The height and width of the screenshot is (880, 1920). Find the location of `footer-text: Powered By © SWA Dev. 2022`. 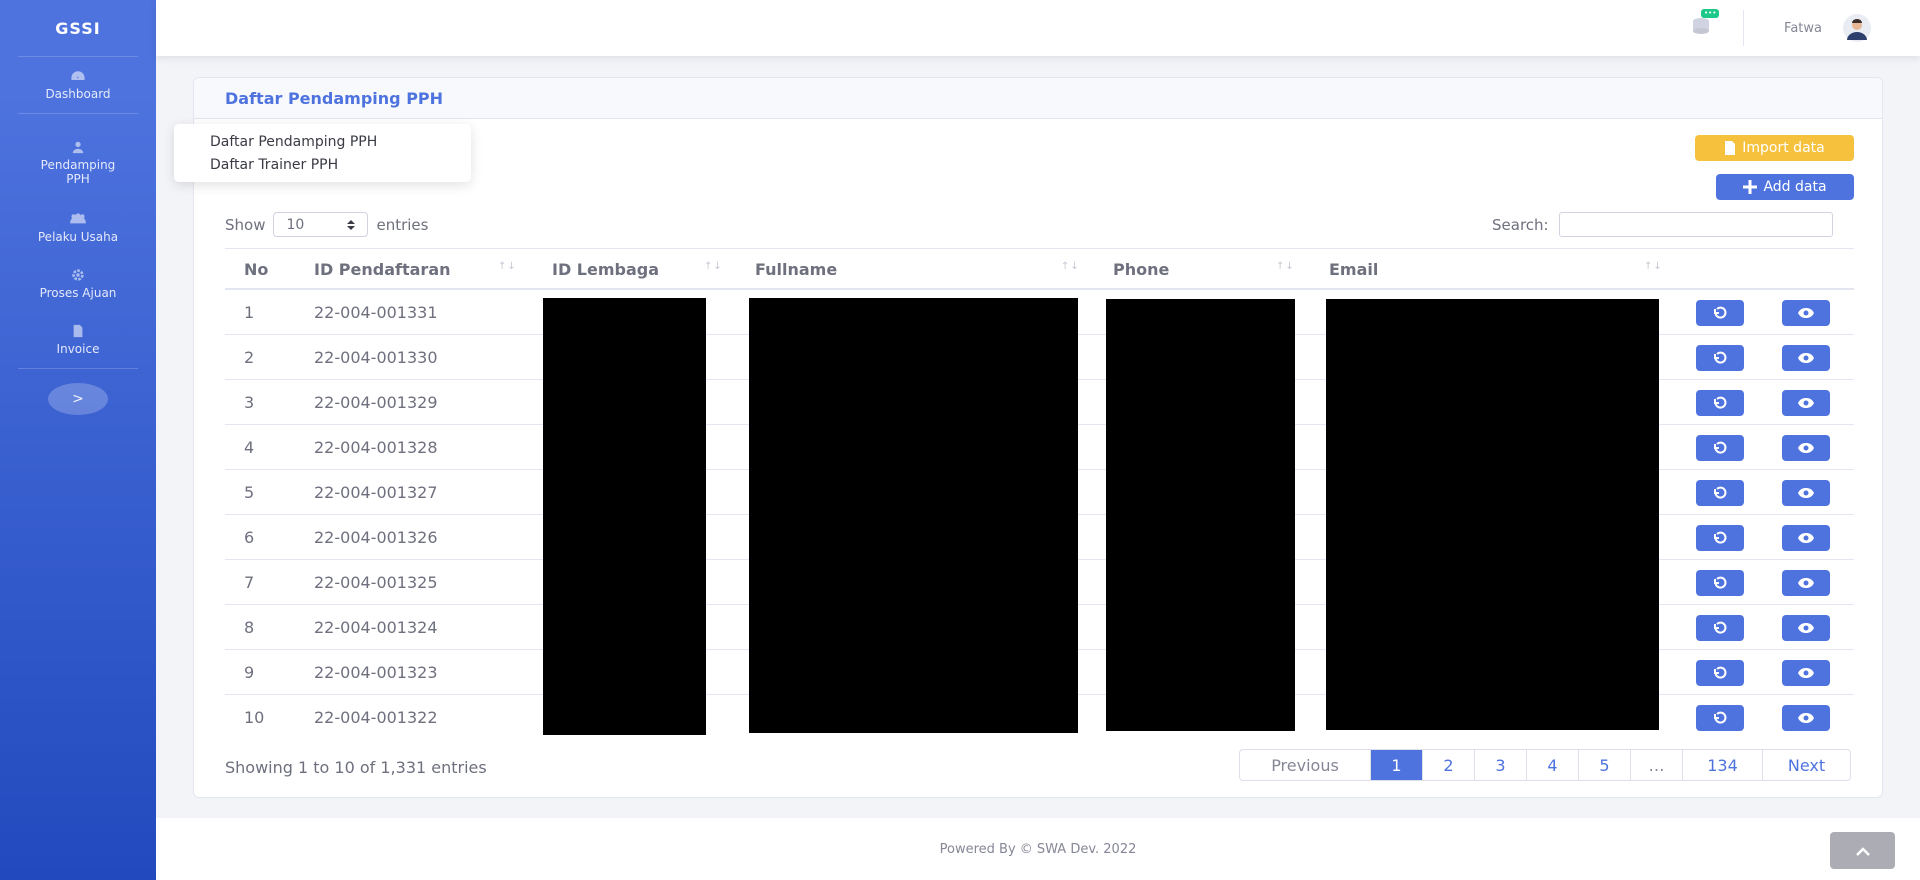

footer-text: Powered By © SWA Dev. 2022 is located at coordinates (1038, 849).